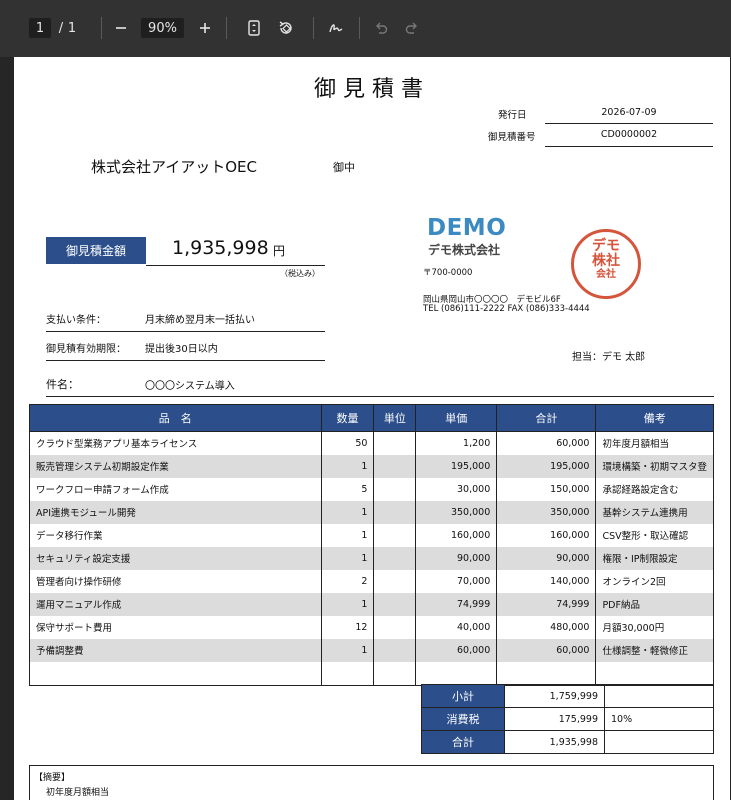  I want to click on fit-page-button, so click(254, 28).